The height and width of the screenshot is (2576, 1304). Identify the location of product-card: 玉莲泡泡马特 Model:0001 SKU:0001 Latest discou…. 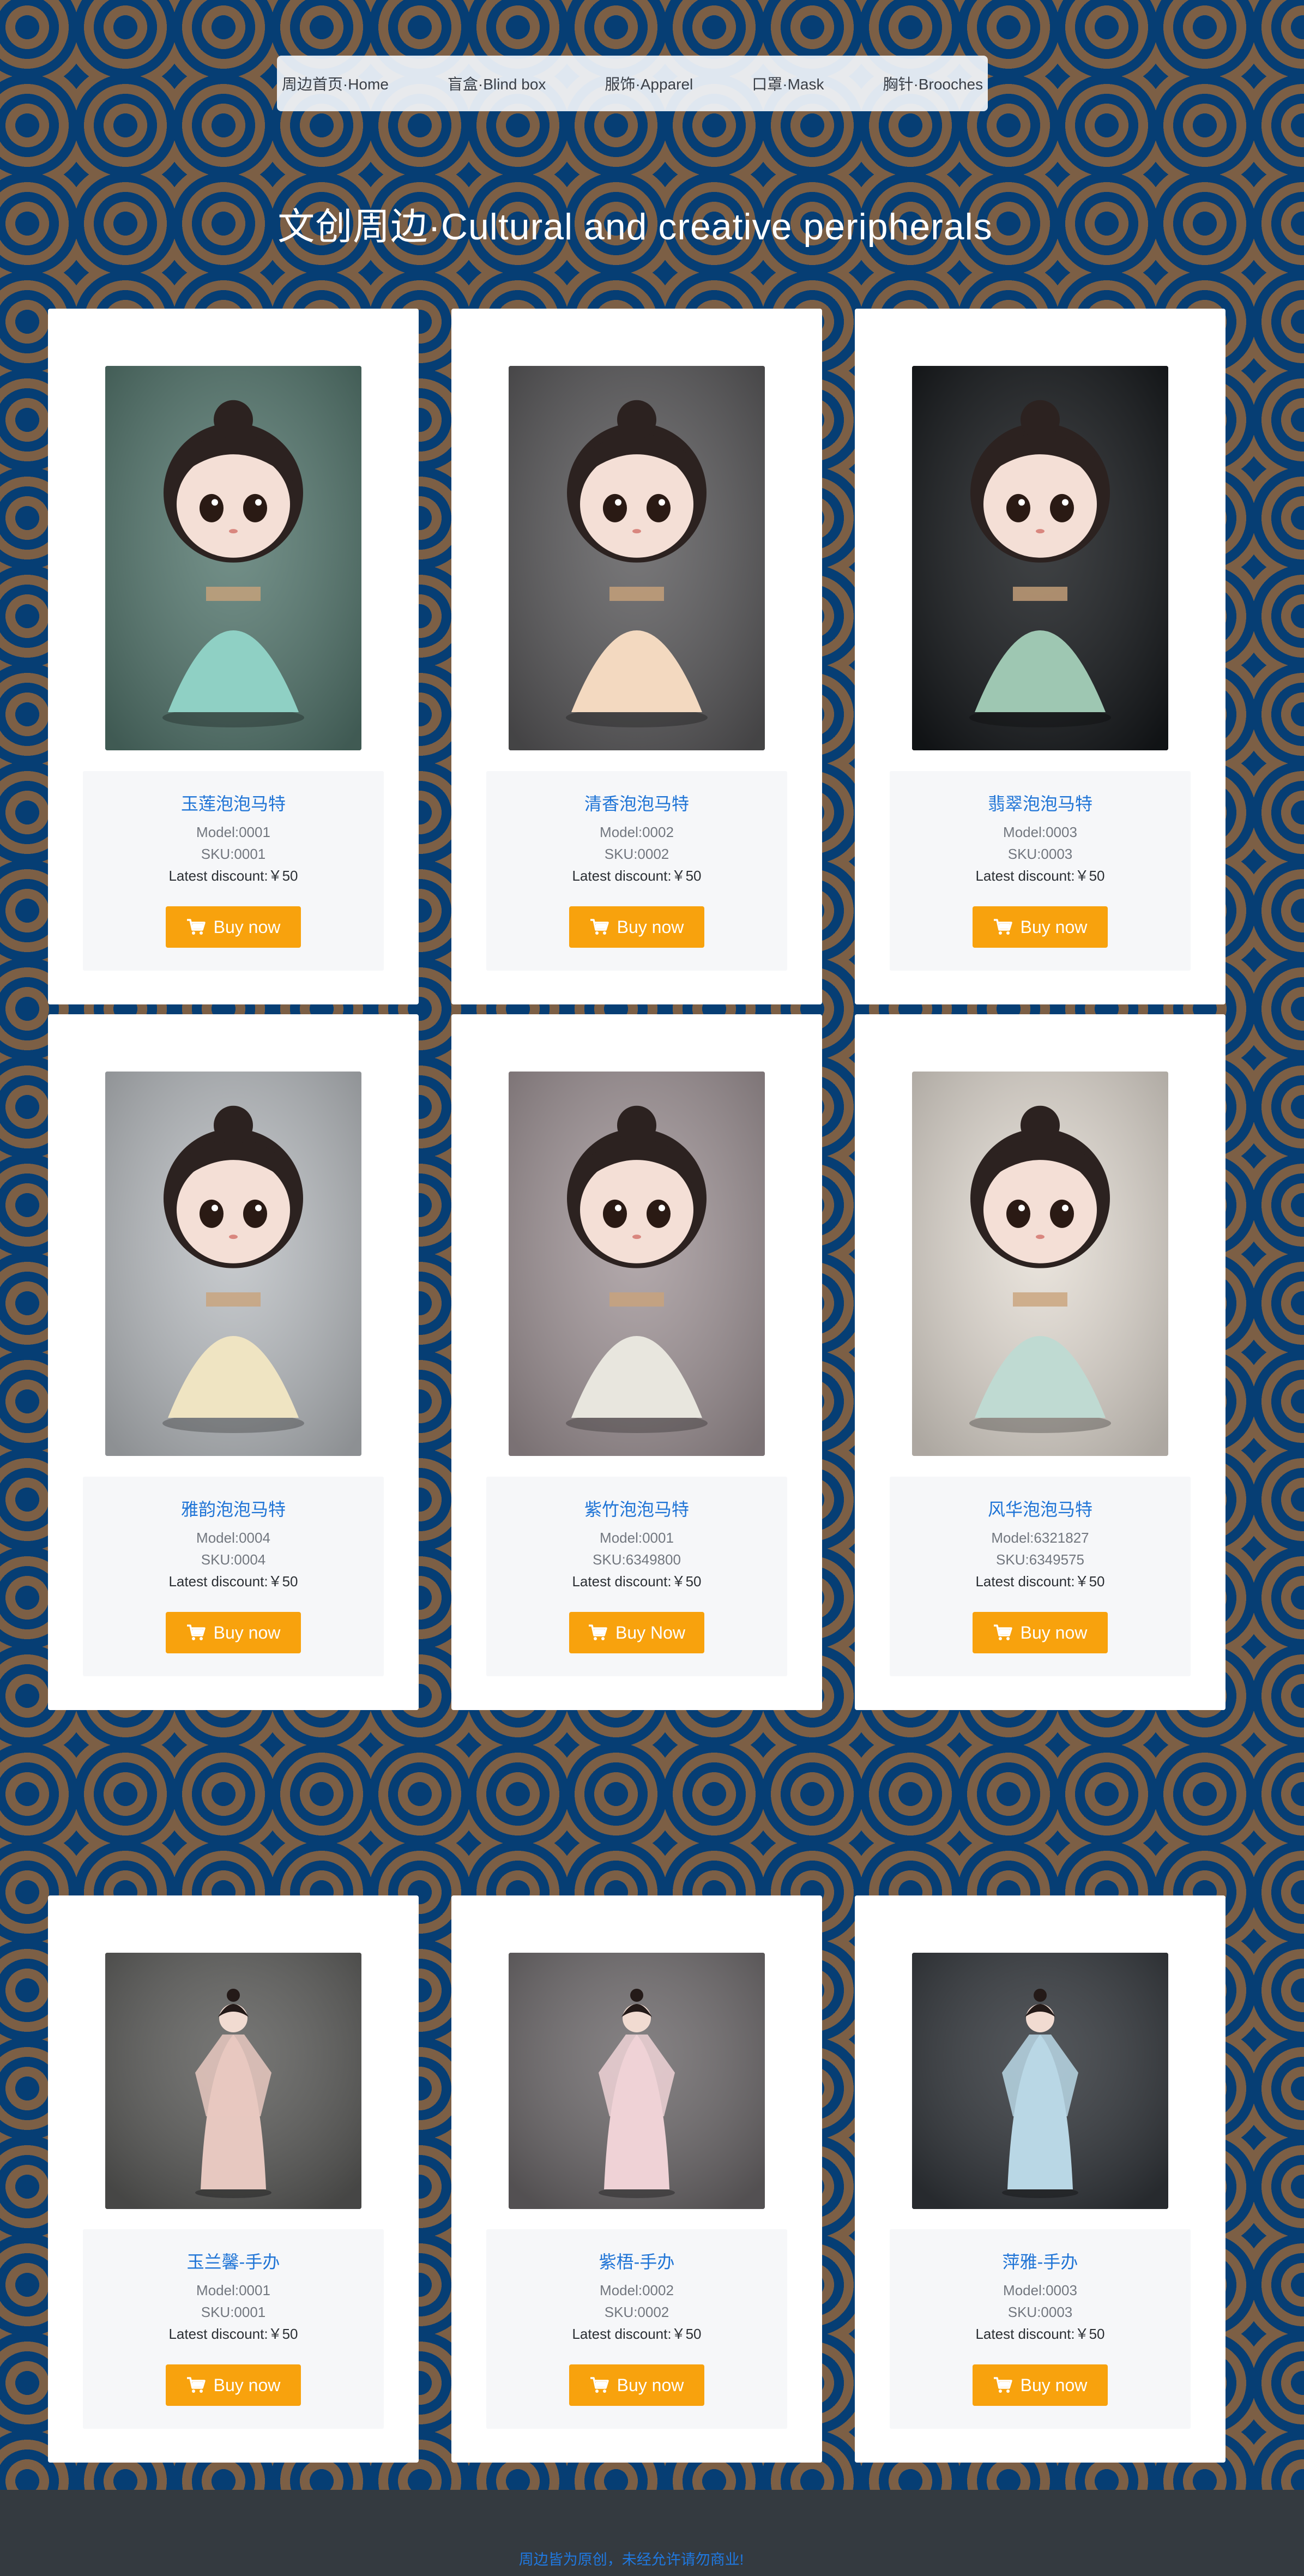
(233, 656).